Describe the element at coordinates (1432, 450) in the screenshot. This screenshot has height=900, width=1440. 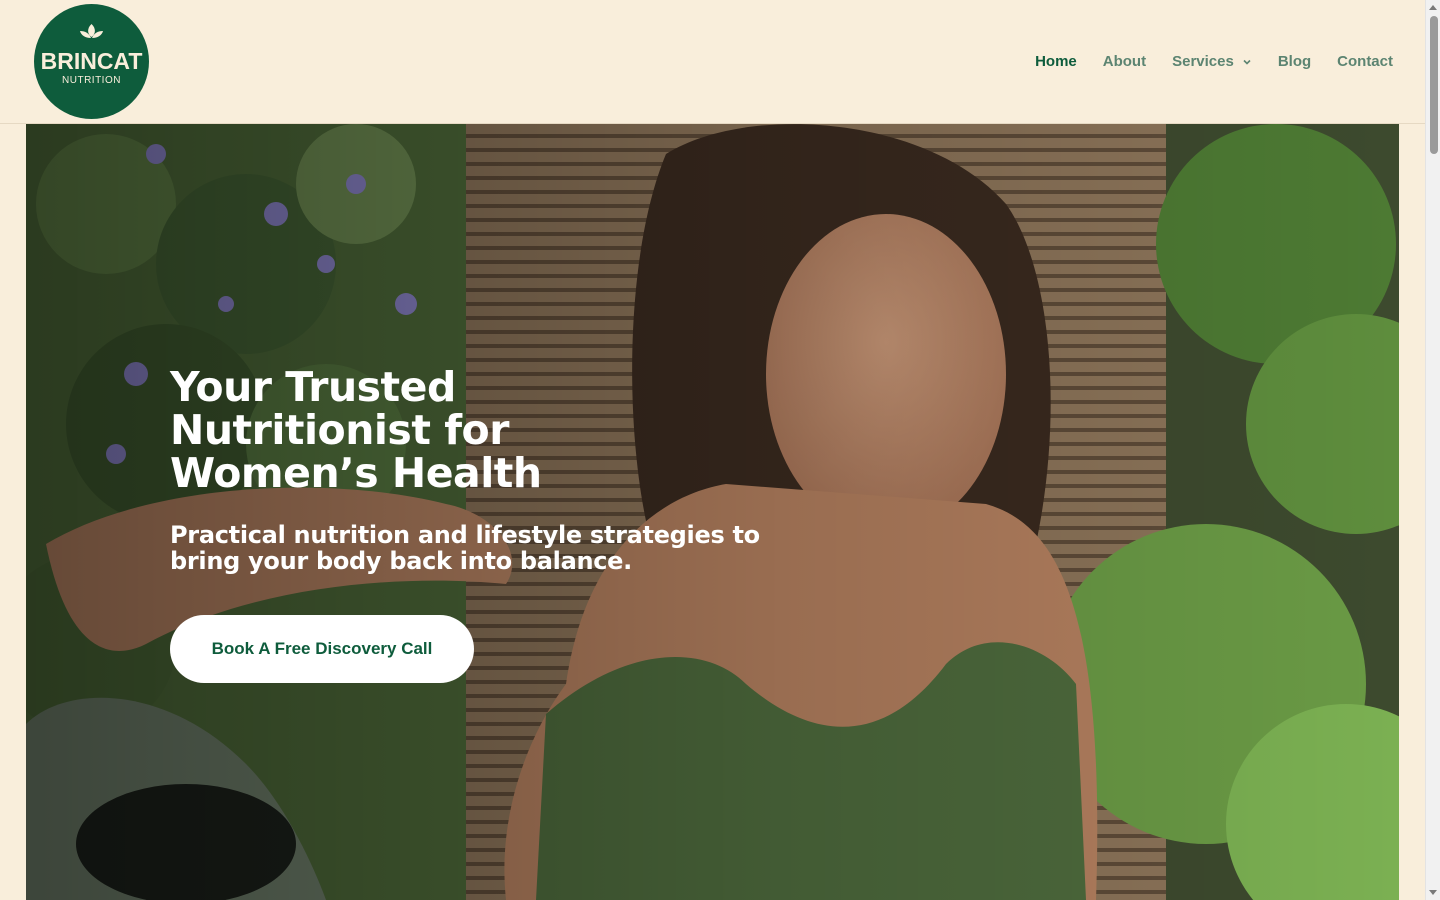
I see `page-scrollbar` at that location.